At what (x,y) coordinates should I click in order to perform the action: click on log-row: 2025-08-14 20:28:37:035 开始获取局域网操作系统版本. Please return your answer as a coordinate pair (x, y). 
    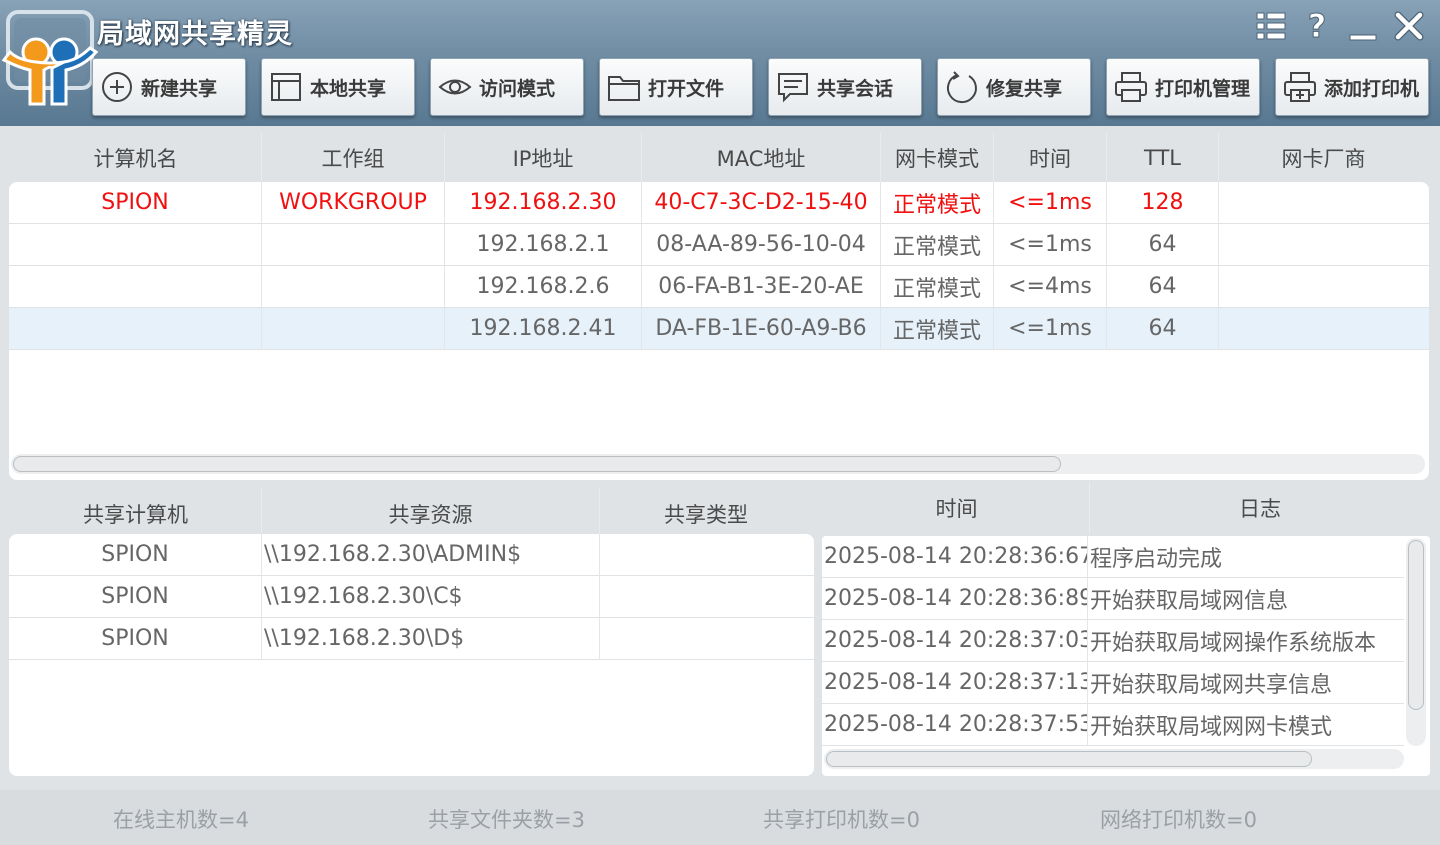
    Looking at the image, I should click on (1113, 641).